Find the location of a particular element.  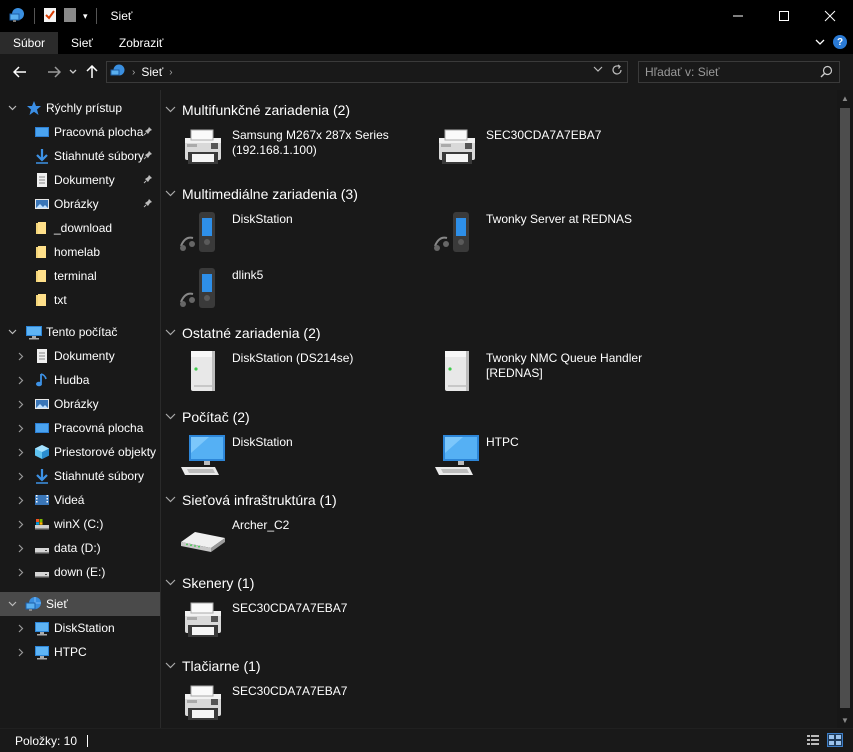

nav-quick-1: Stiahnuté súbory is located at coordinates (80, 156).